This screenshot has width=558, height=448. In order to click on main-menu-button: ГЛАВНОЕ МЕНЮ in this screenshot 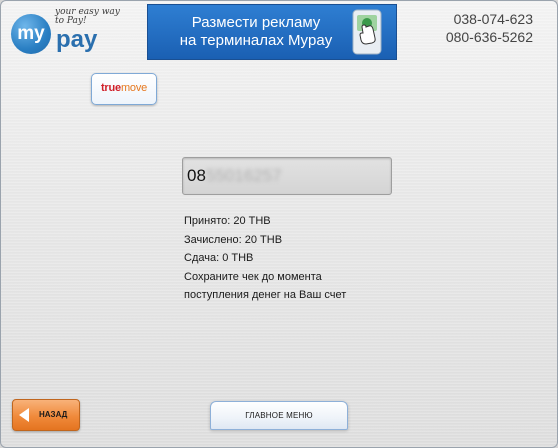, I will do `click(279, 415)`.